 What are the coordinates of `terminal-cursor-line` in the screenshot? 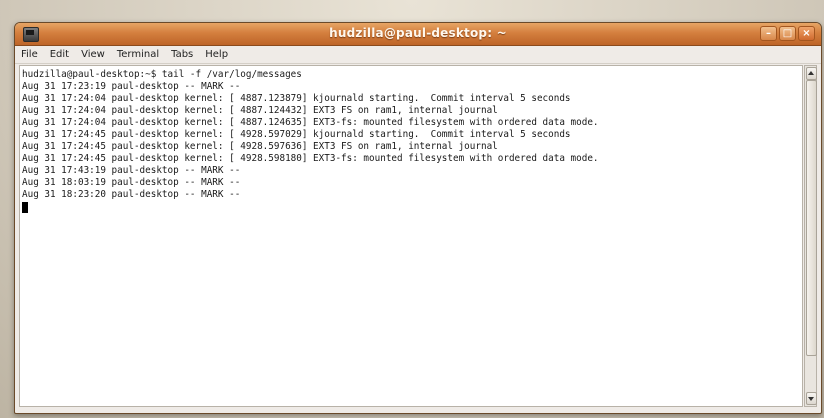 It's located at (310, 207).